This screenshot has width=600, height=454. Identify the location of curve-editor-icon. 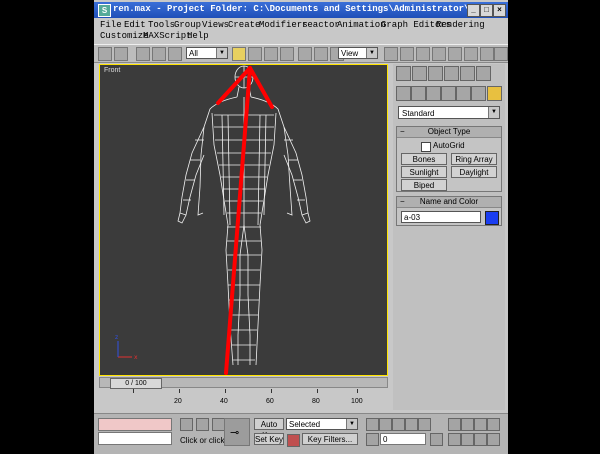
(455, 54).